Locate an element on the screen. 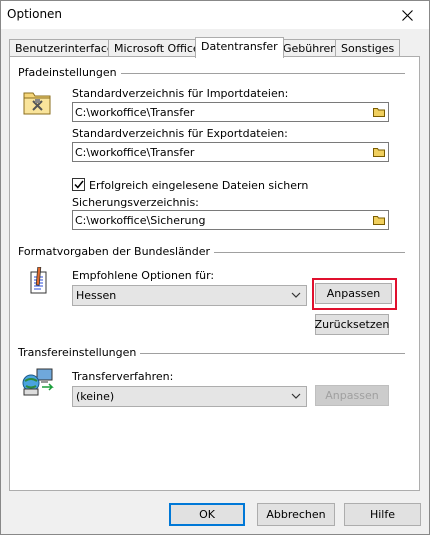 This screenshot has height=535, width=430. tab-sonstiges: Sonstiges is located at coordinates (368, 48).